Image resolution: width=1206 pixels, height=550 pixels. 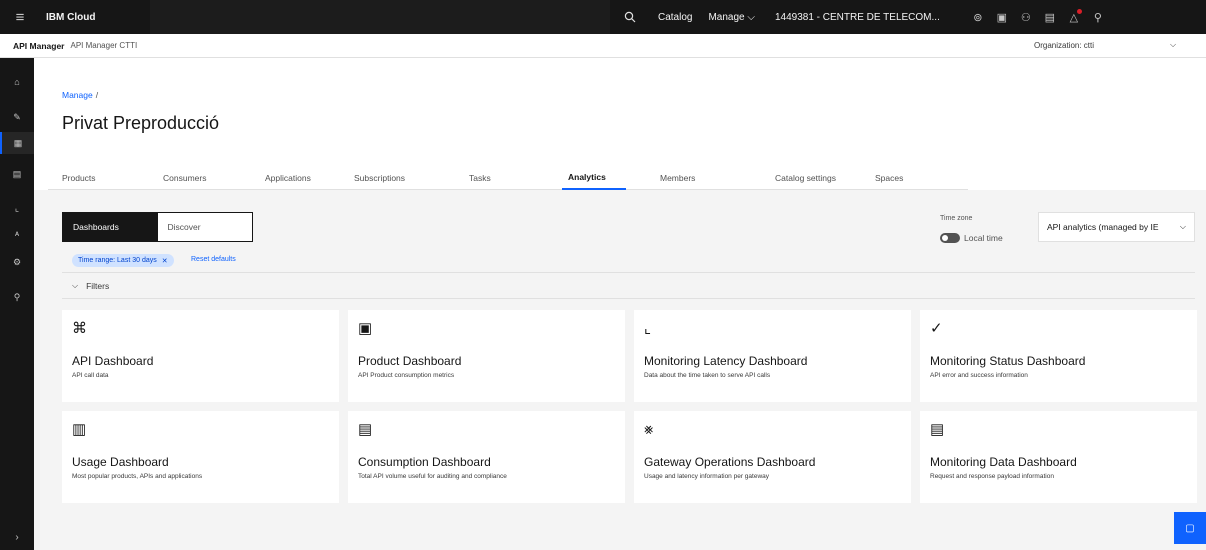 What do you see at coordinates (950, 238) in the screenshot?
I see `timezone-toggle` at bounding box center [950, 238].